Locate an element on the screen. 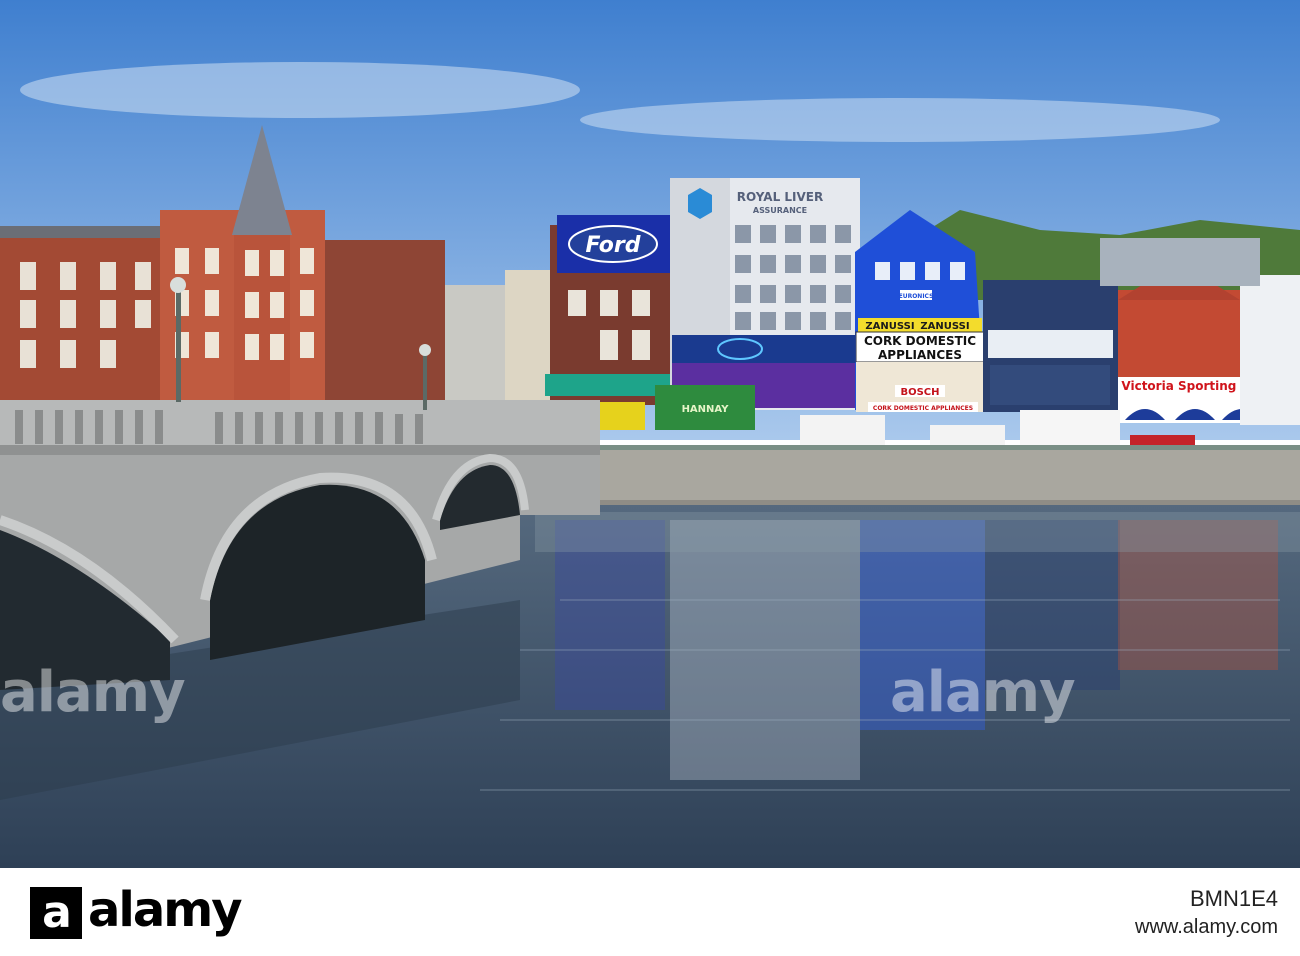 This screenshot has height=956, width=1300. royal-liver-sign: ROYAL LIVER is located at coordinates (780, 197).